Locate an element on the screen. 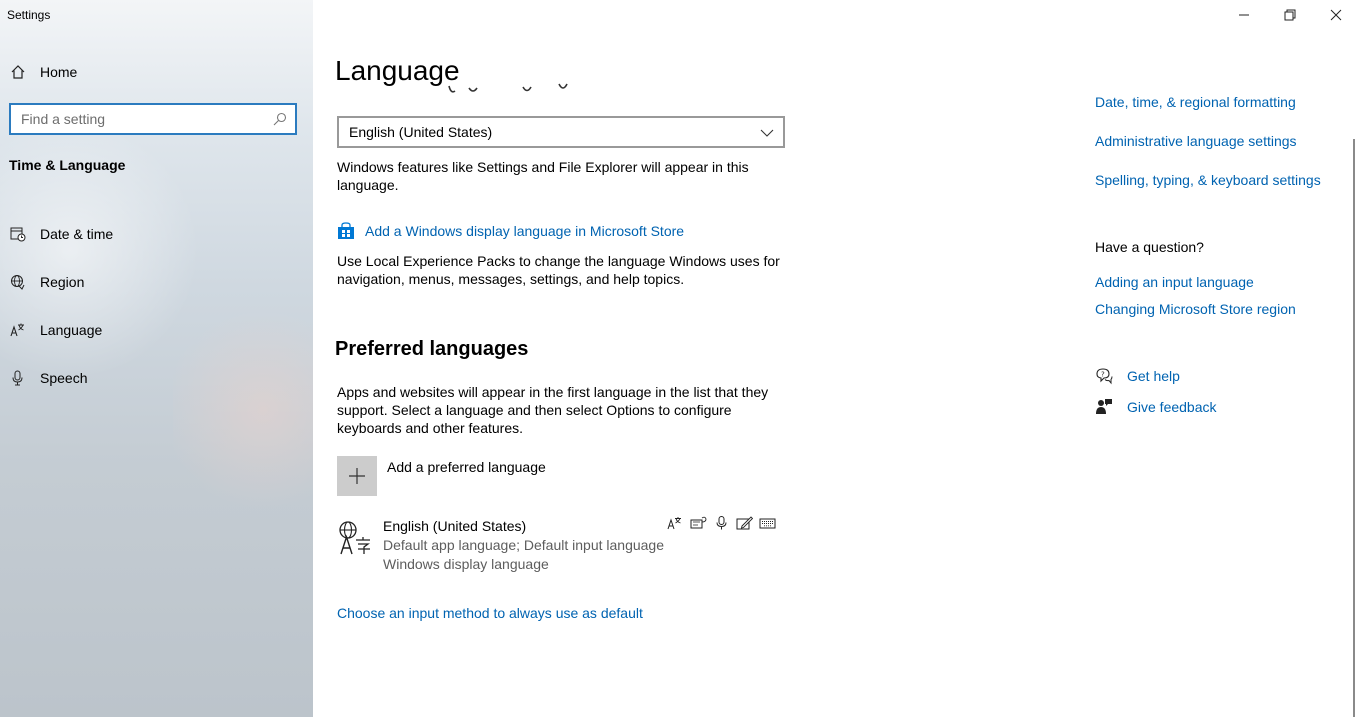 The width and height of the screenshot is (1359, 717). chevron-down-icon is located at coordinates (767, 133).